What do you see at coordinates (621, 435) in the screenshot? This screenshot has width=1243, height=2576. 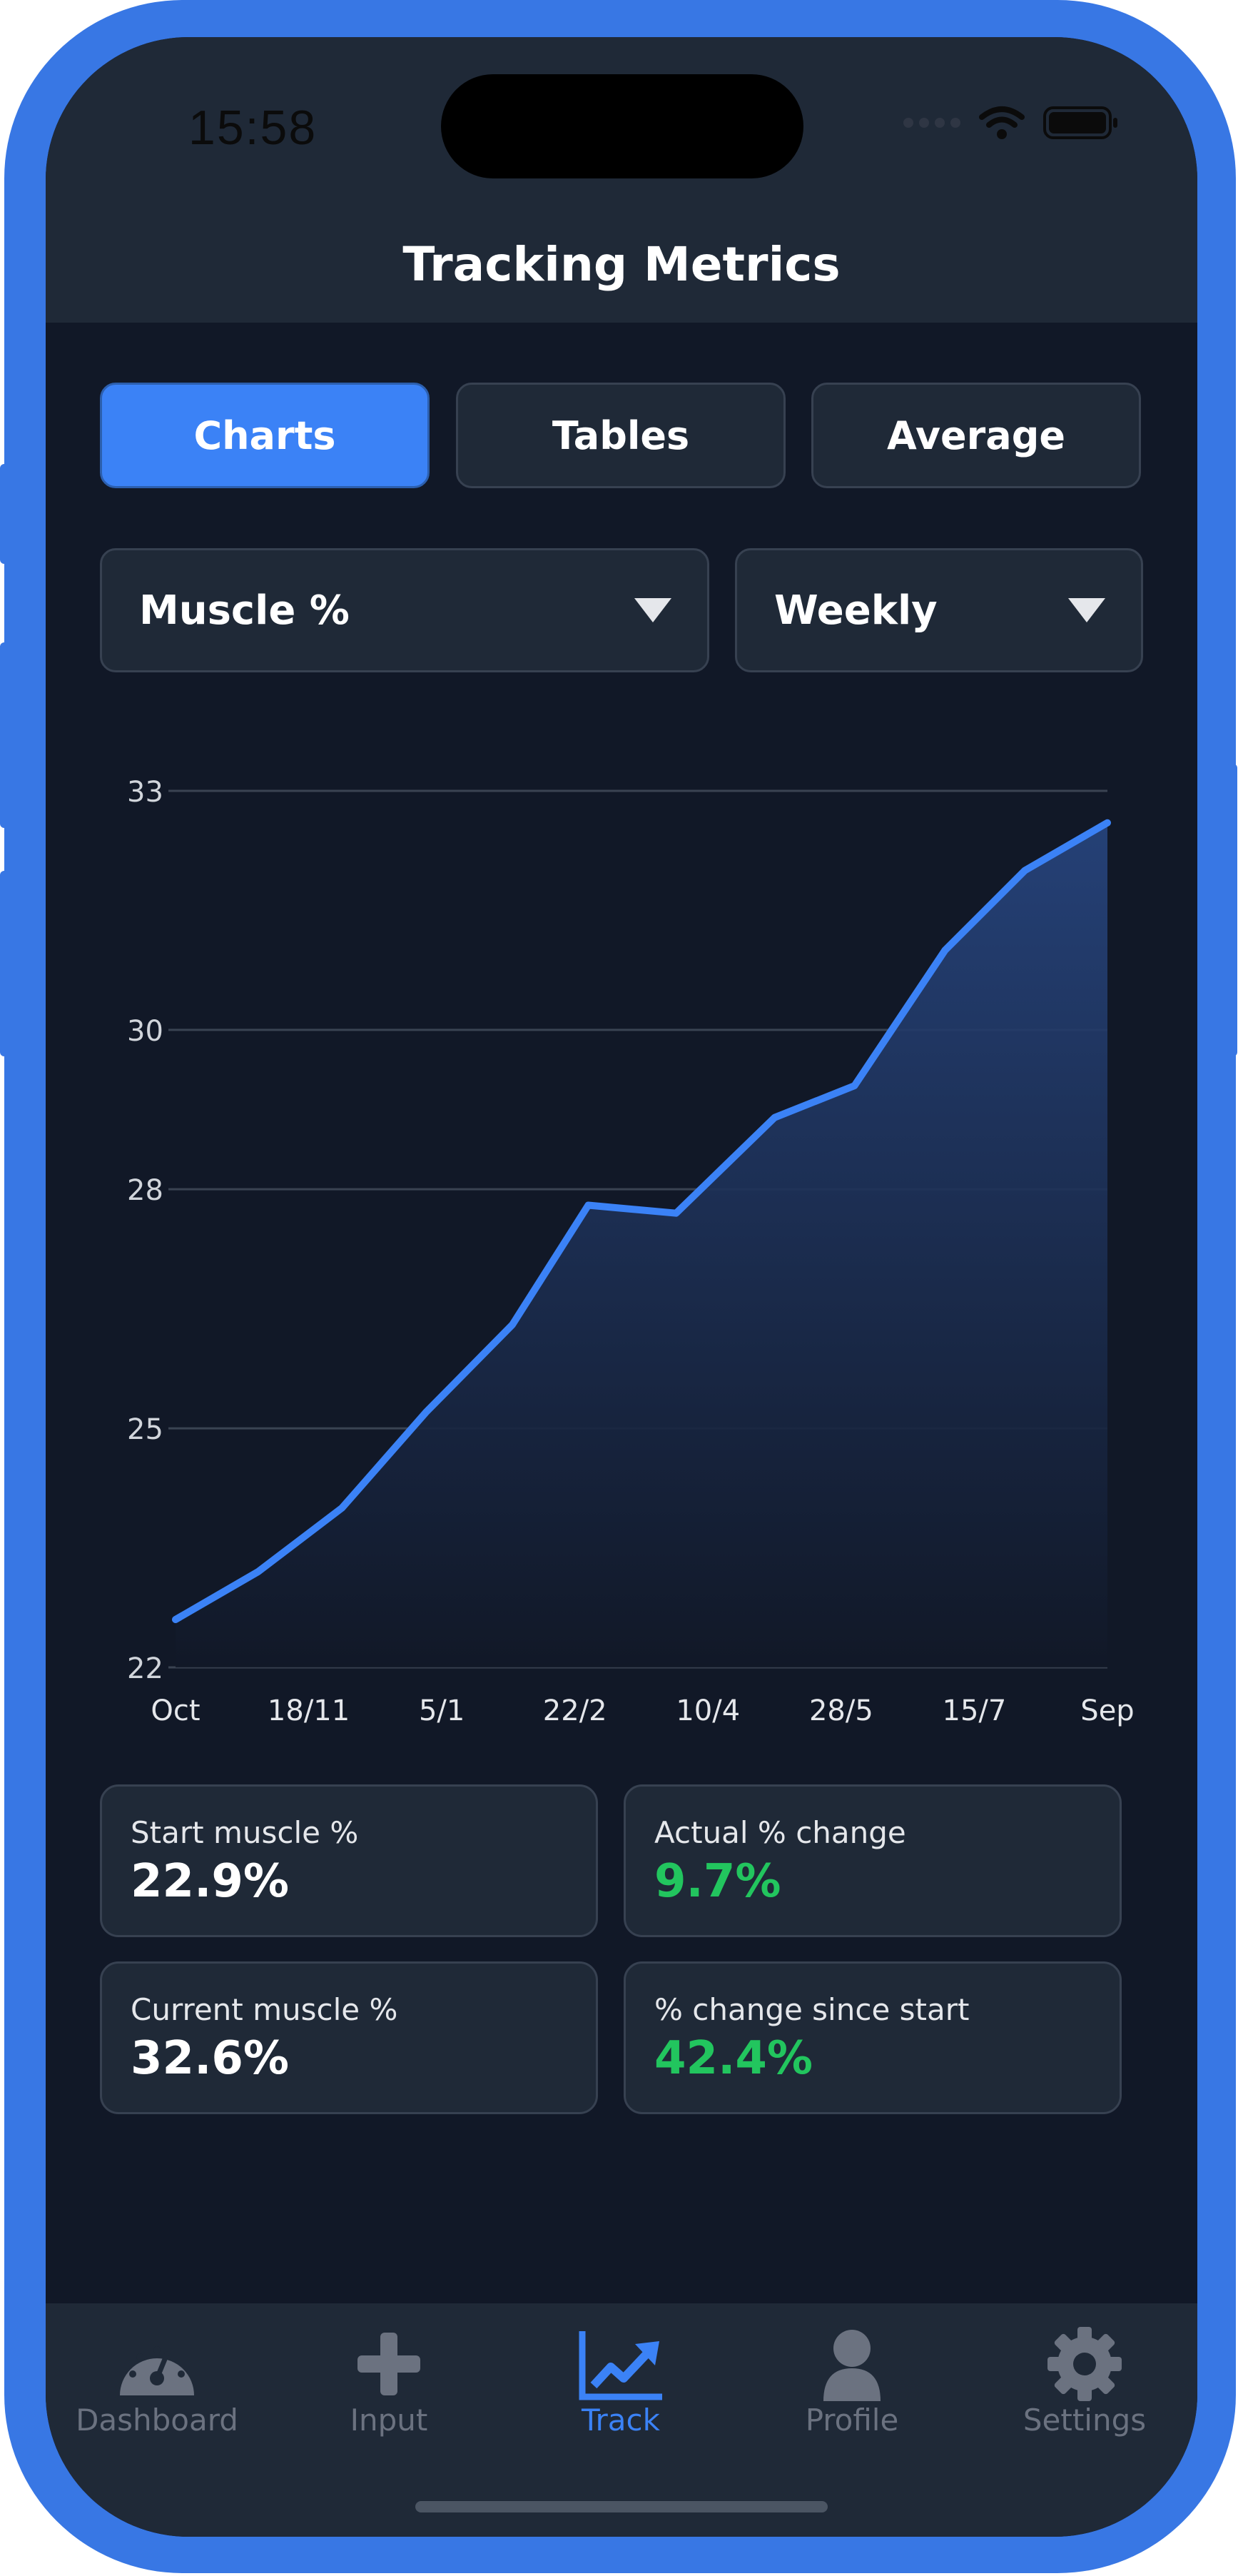 I see `tab-tables: Tables` at bounding box center [621, 435].